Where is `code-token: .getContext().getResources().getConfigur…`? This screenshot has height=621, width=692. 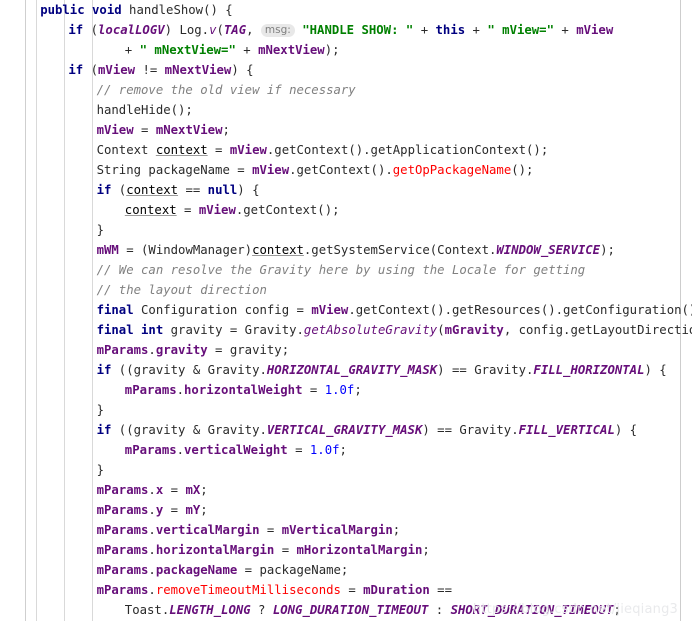 code-token: .getContext().getResources().getConfigur… is located at coordinates (520, 310).